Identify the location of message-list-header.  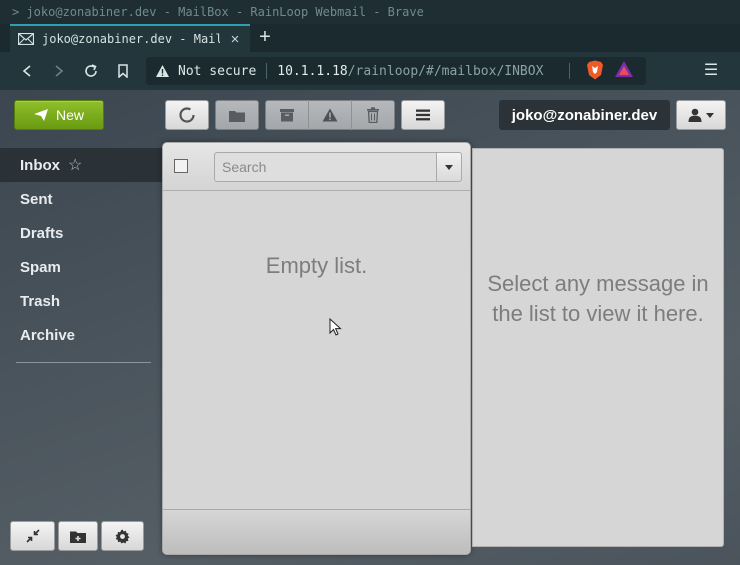
(316, 167).